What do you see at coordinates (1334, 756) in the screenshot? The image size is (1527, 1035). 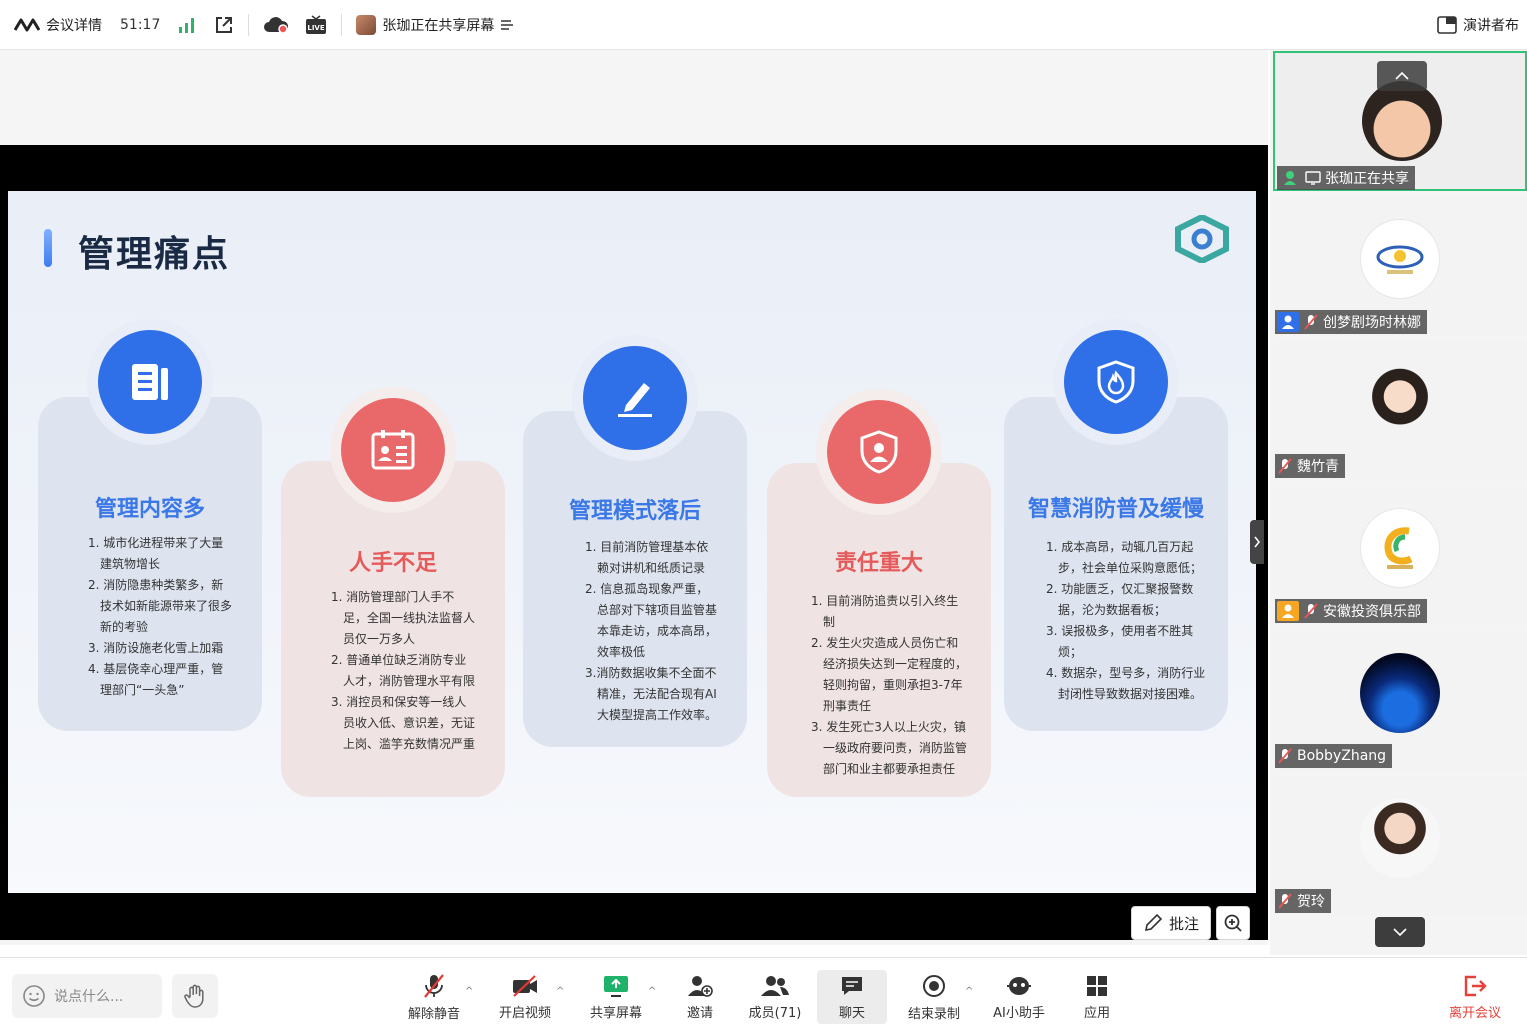 I see `participant-name-tag: BobbyZhang` at bounding box center [1334, 756].